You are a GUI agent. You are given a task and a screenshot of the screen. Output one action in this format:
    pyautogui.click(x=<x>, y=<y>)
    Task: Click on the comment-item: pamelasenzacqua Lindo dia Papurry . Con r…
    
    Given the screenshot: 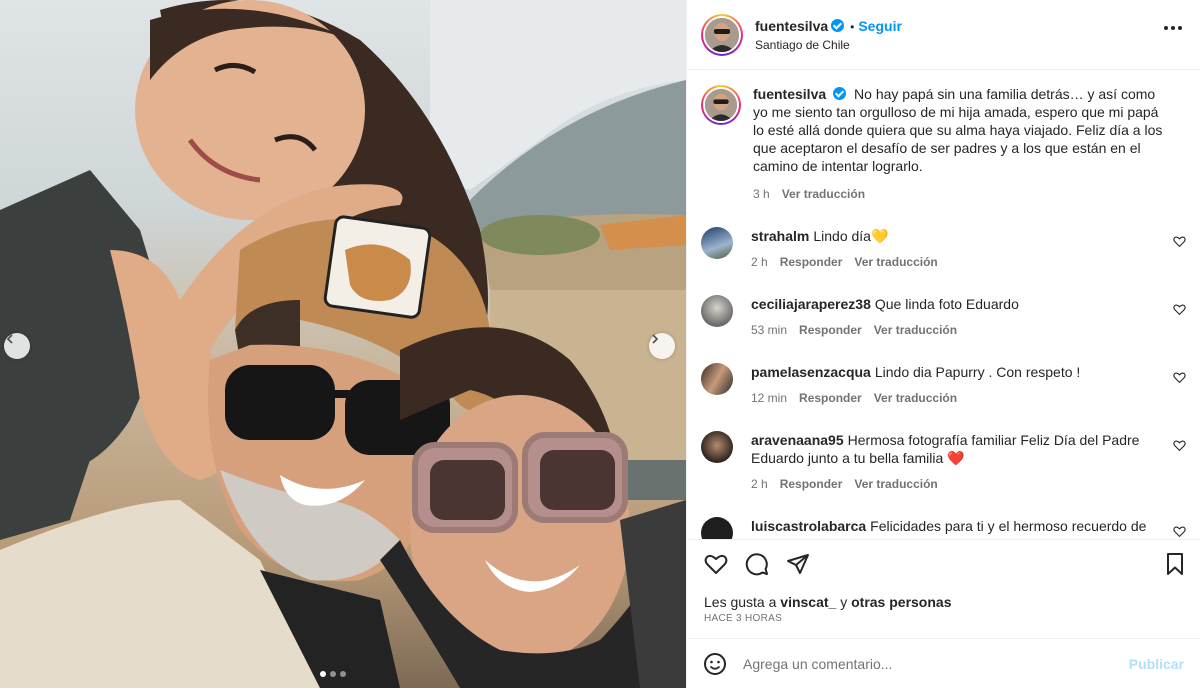 What is the action you would take?
    pyautogui.click(x=943, y=385)
    